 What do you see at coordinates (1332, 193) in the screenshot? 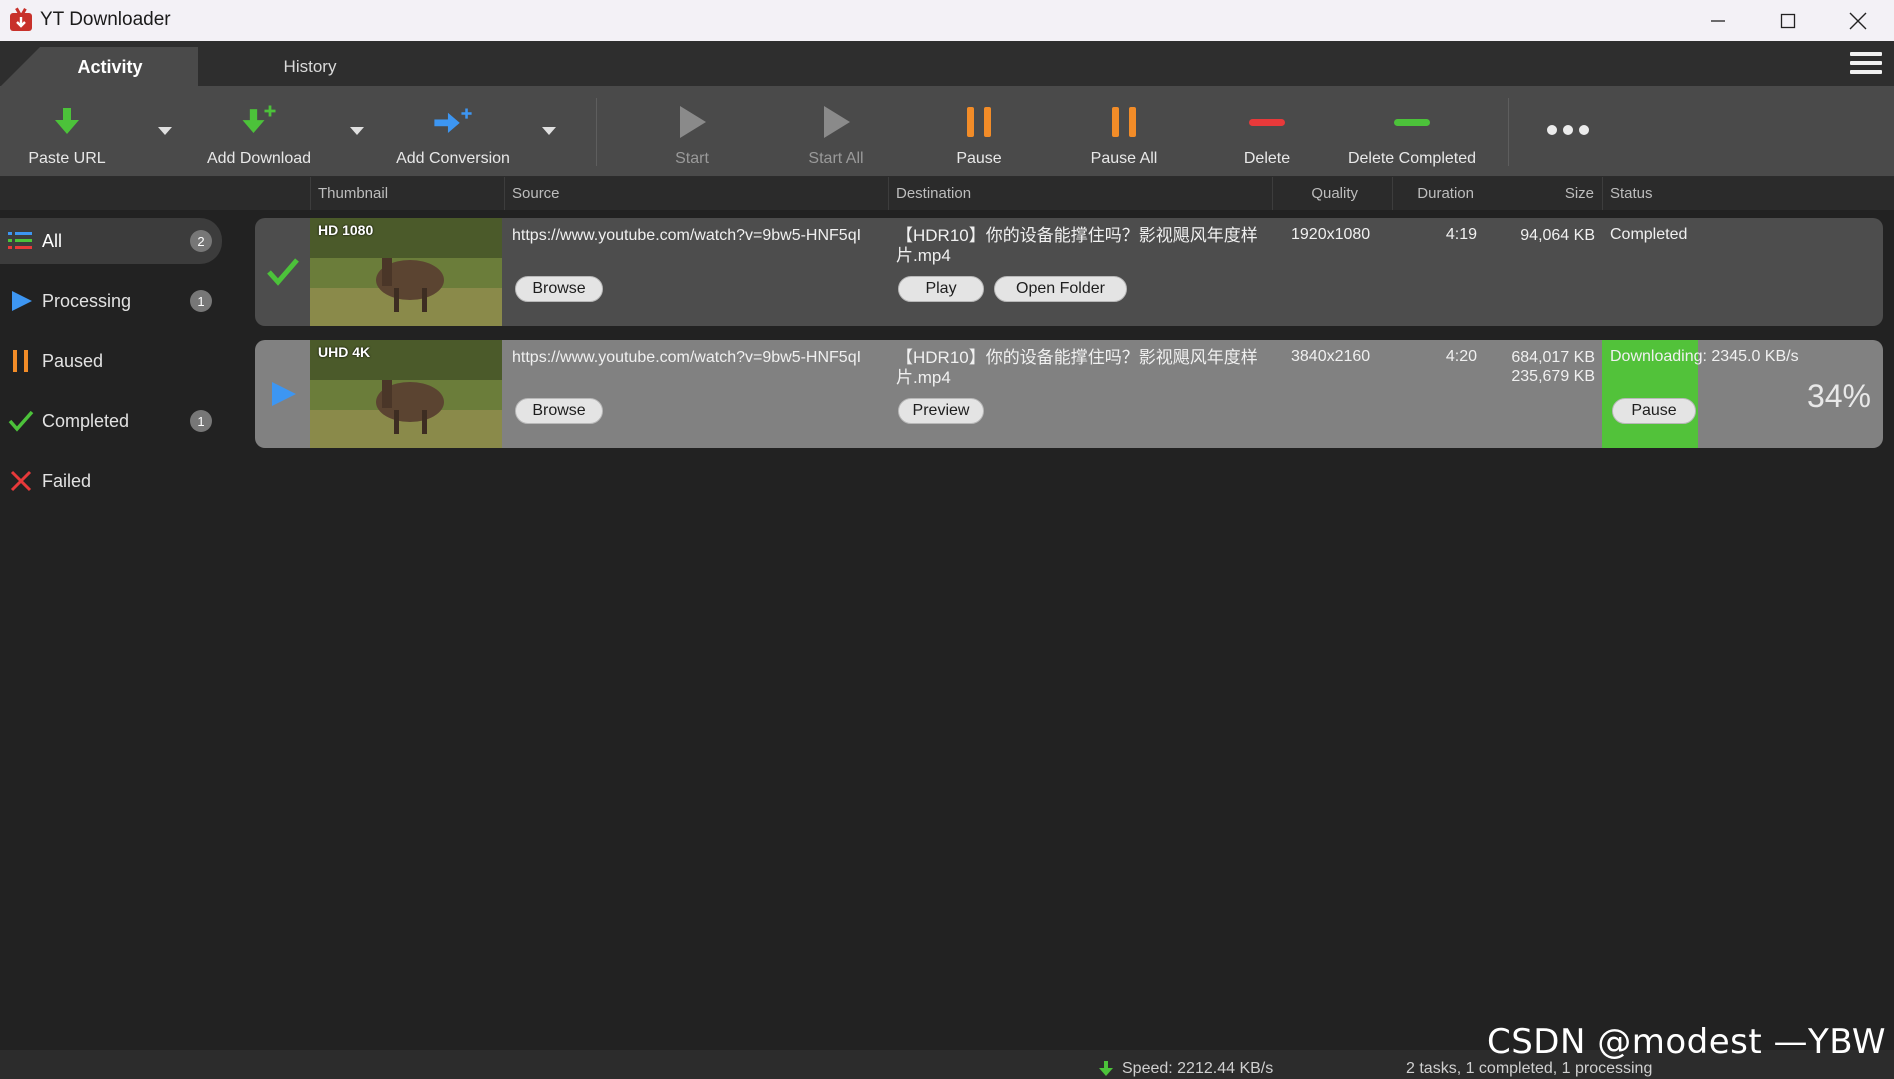
I see `column-quality: Quality` at bounding box center [1332, 193].